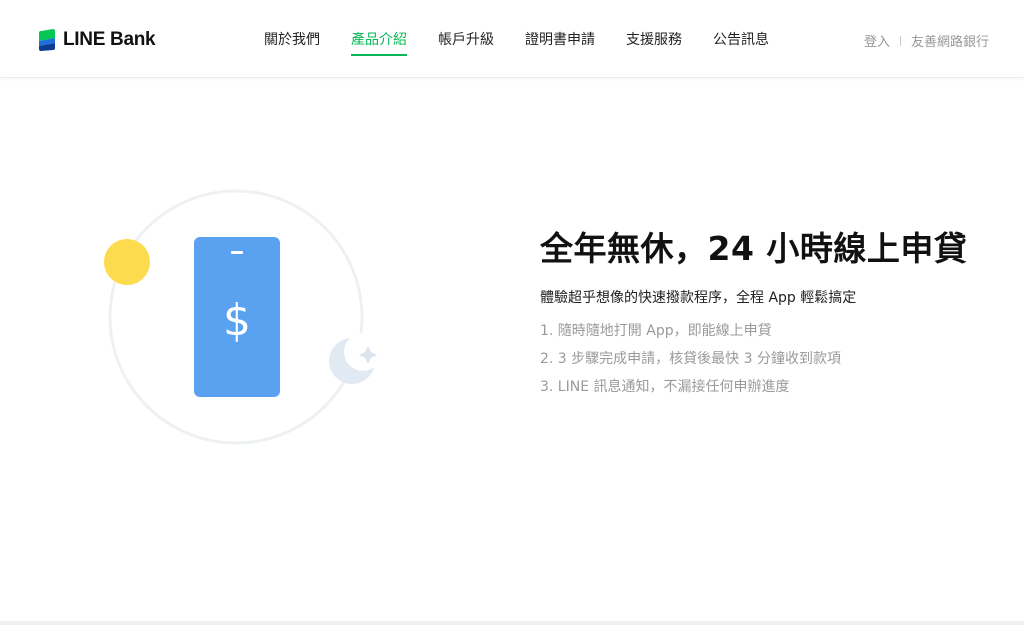 The width and height of the screenshot is (1024, 625). Describe the element at coordinates (741, 42) in the screenshot. I see `nav-item-announcements: 公告訊息` at that location.